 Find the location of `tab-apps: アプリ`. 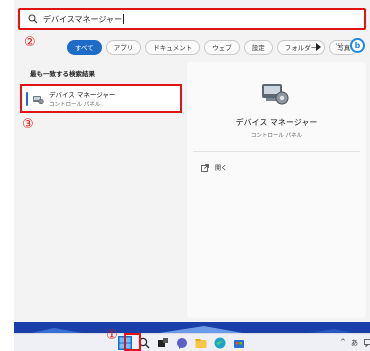

tab-apps: アプリ is located at coordinates (123, 47).